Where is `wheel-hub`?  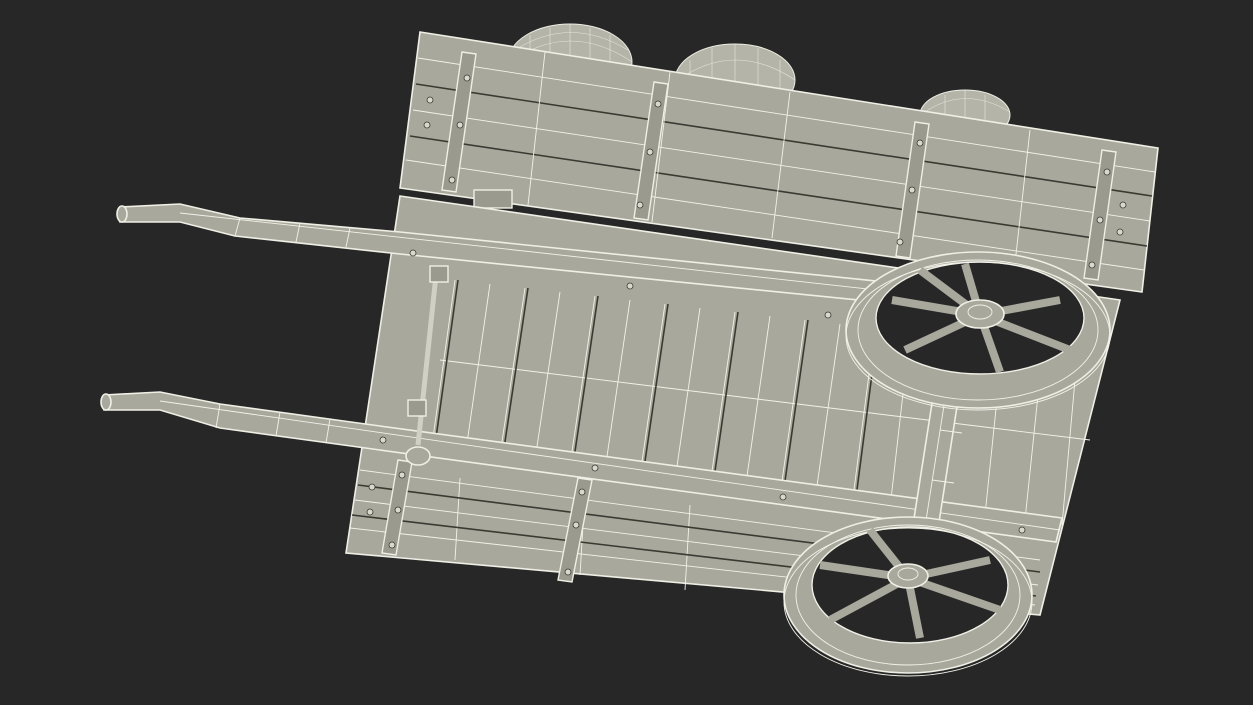
wheel-hub is located at coordinates (980, 314).